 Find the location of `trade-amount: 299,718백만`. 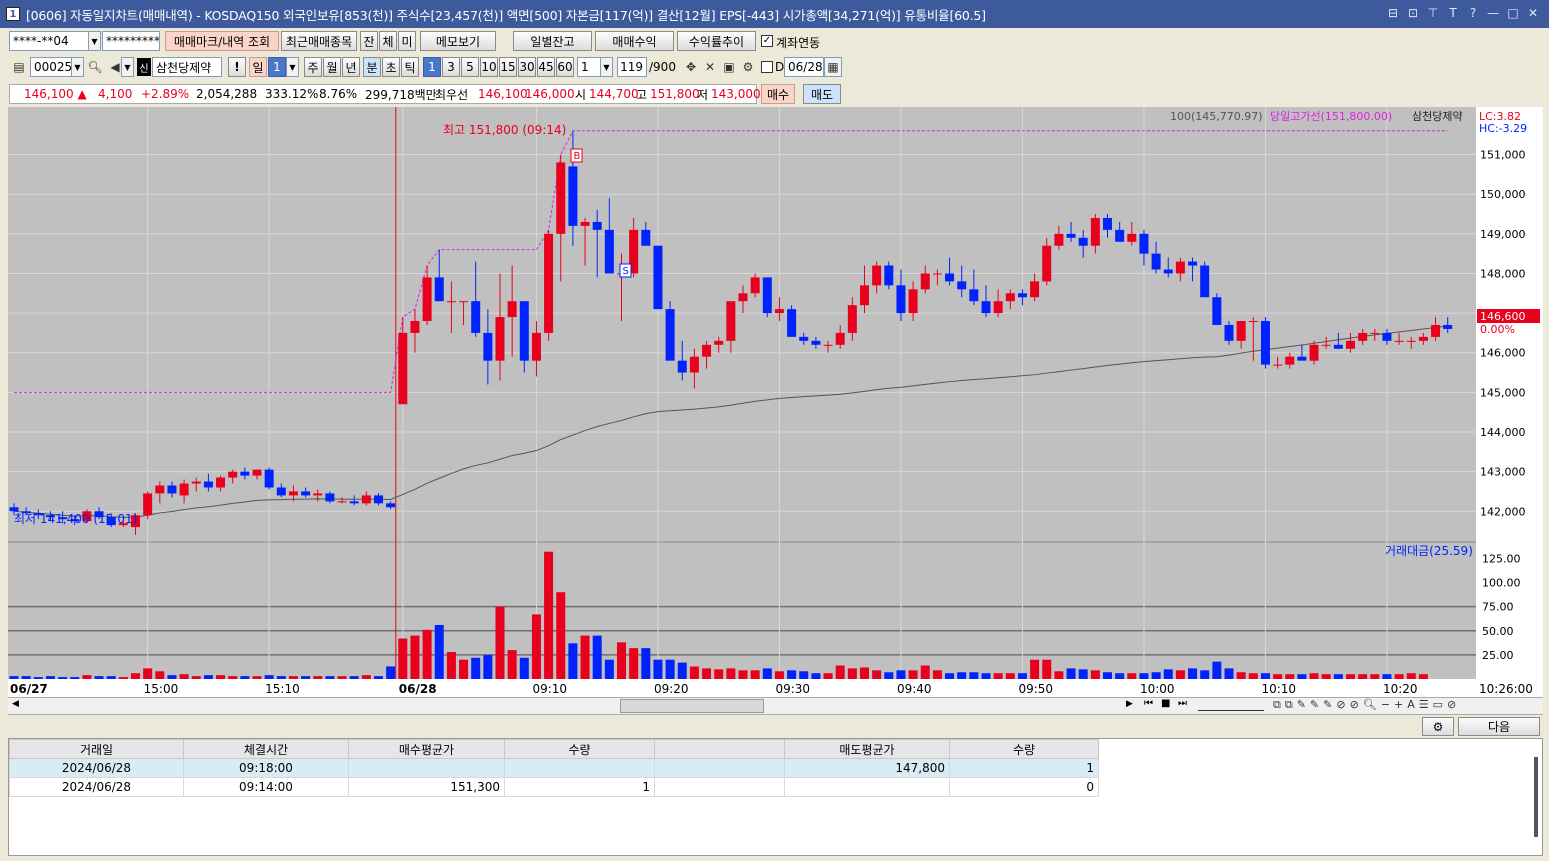

trade-amount: 299,718백만 is located at coordinates (401, 94).